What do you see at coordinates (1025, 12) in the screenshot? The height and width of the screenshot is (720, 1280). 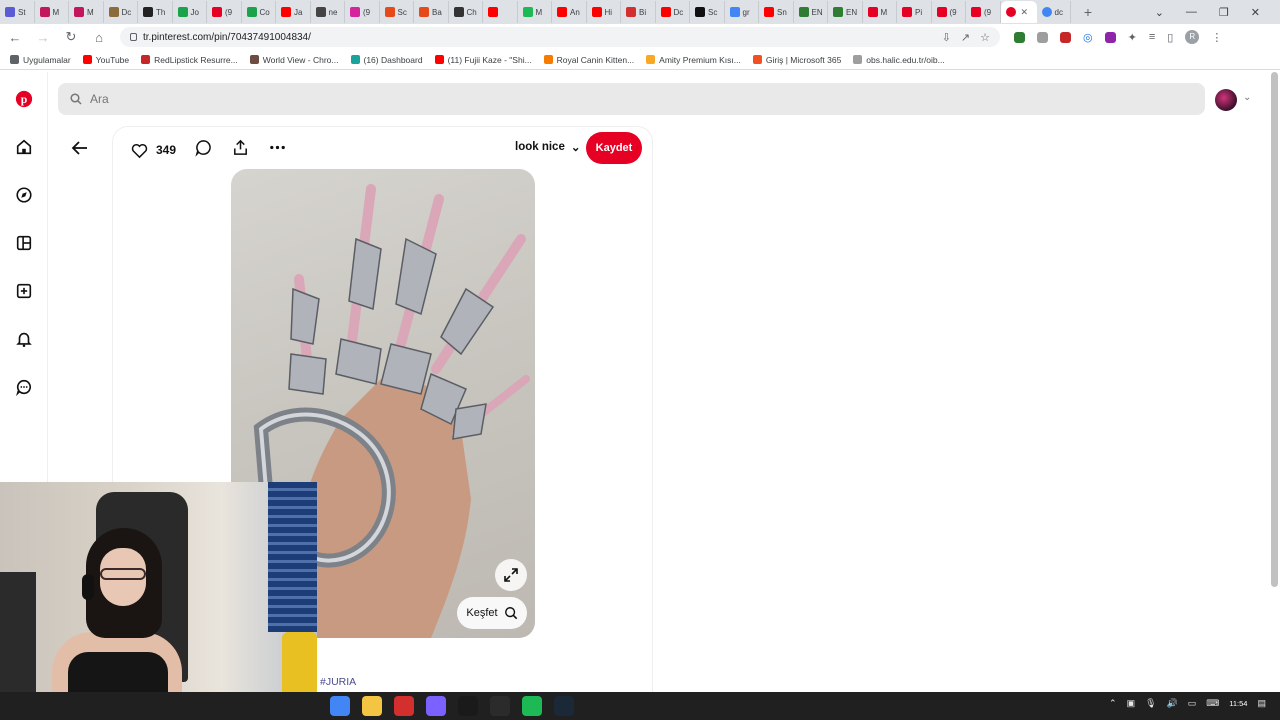 I see `close-tab-icon: ✕` at bounding box center [1025, 12].